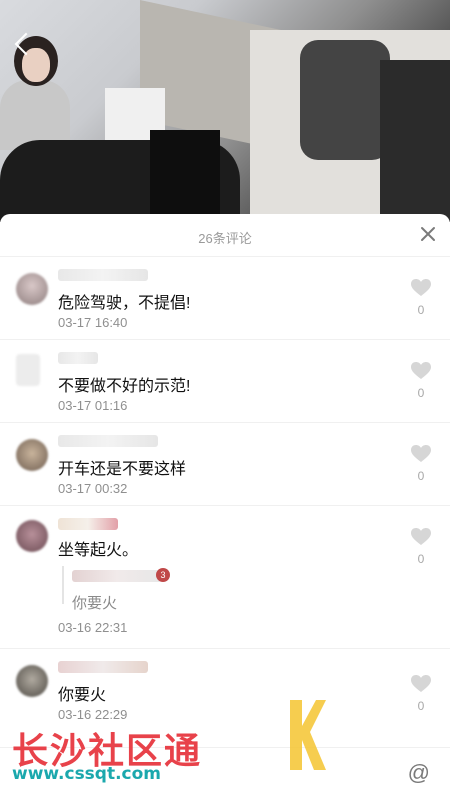 This screenshot has width=450, height=800. I want to click on comment-time: 03-16 22:29, so click(93, 714).